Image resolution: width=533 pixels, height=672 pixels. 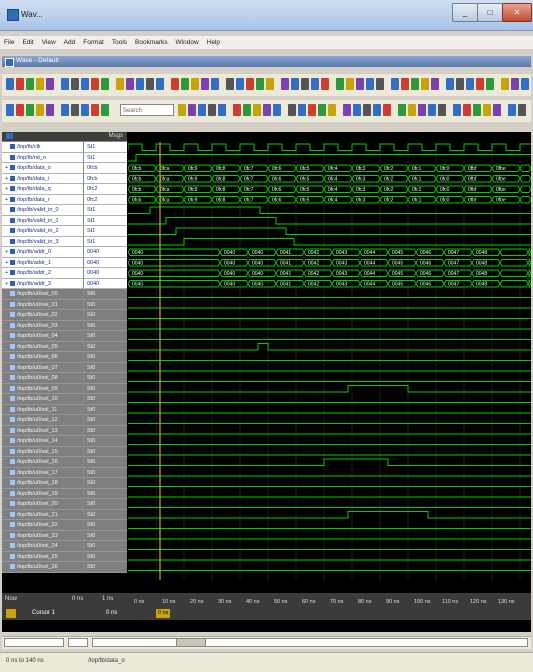 What do you see at coordinates (42, 420) in the screenshot?
I see `signal-name: /top/tb/u0/sel_12` at bounding box center [42, 420].